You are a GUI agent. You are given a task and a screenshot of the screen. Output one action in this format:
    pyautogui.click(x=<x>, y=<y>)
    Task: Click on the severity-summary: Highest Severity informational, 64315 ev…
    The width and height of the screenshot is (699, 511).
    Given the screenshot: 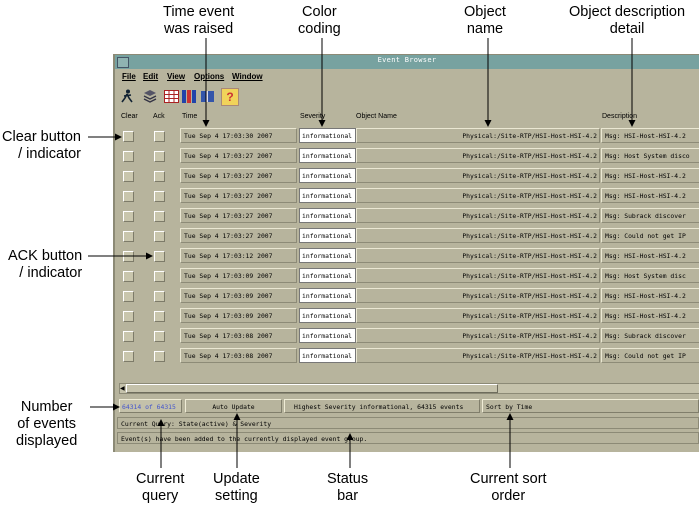 What is the action you would take?
    pyautogui.click(x=382, y=406)
    